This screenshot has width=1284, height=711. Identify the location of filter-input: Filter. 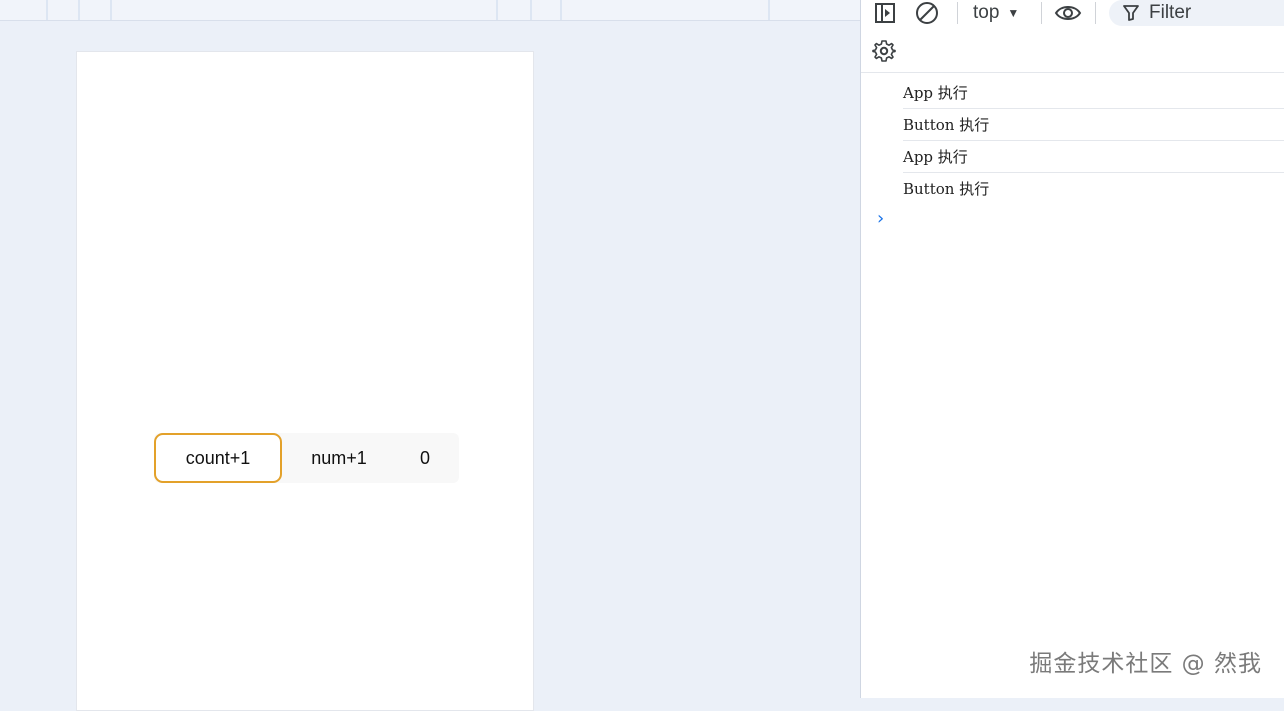
(1196, 13).